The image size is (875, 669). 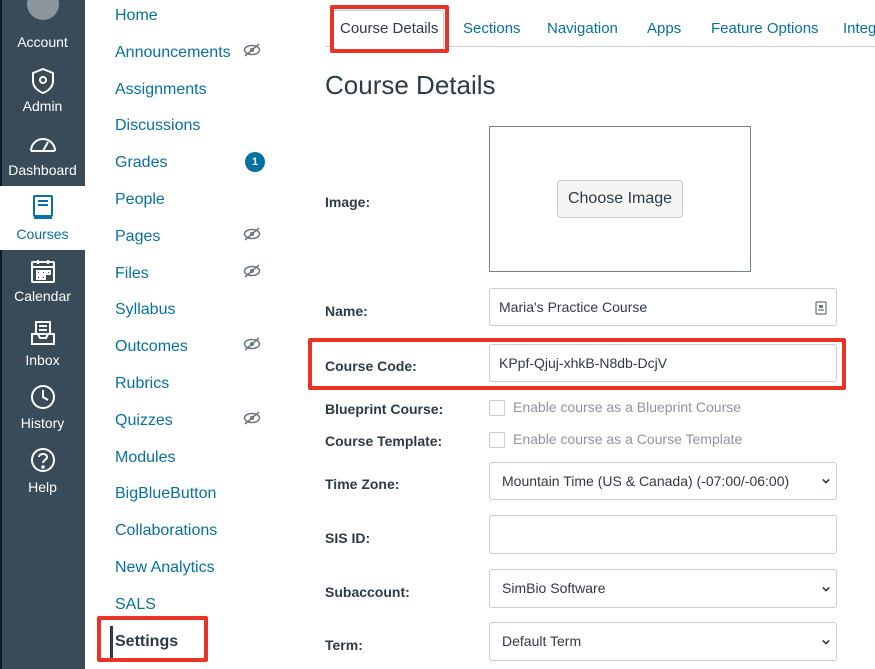 I want to click on tab-sections: Sections, so click(x=492, y=28).